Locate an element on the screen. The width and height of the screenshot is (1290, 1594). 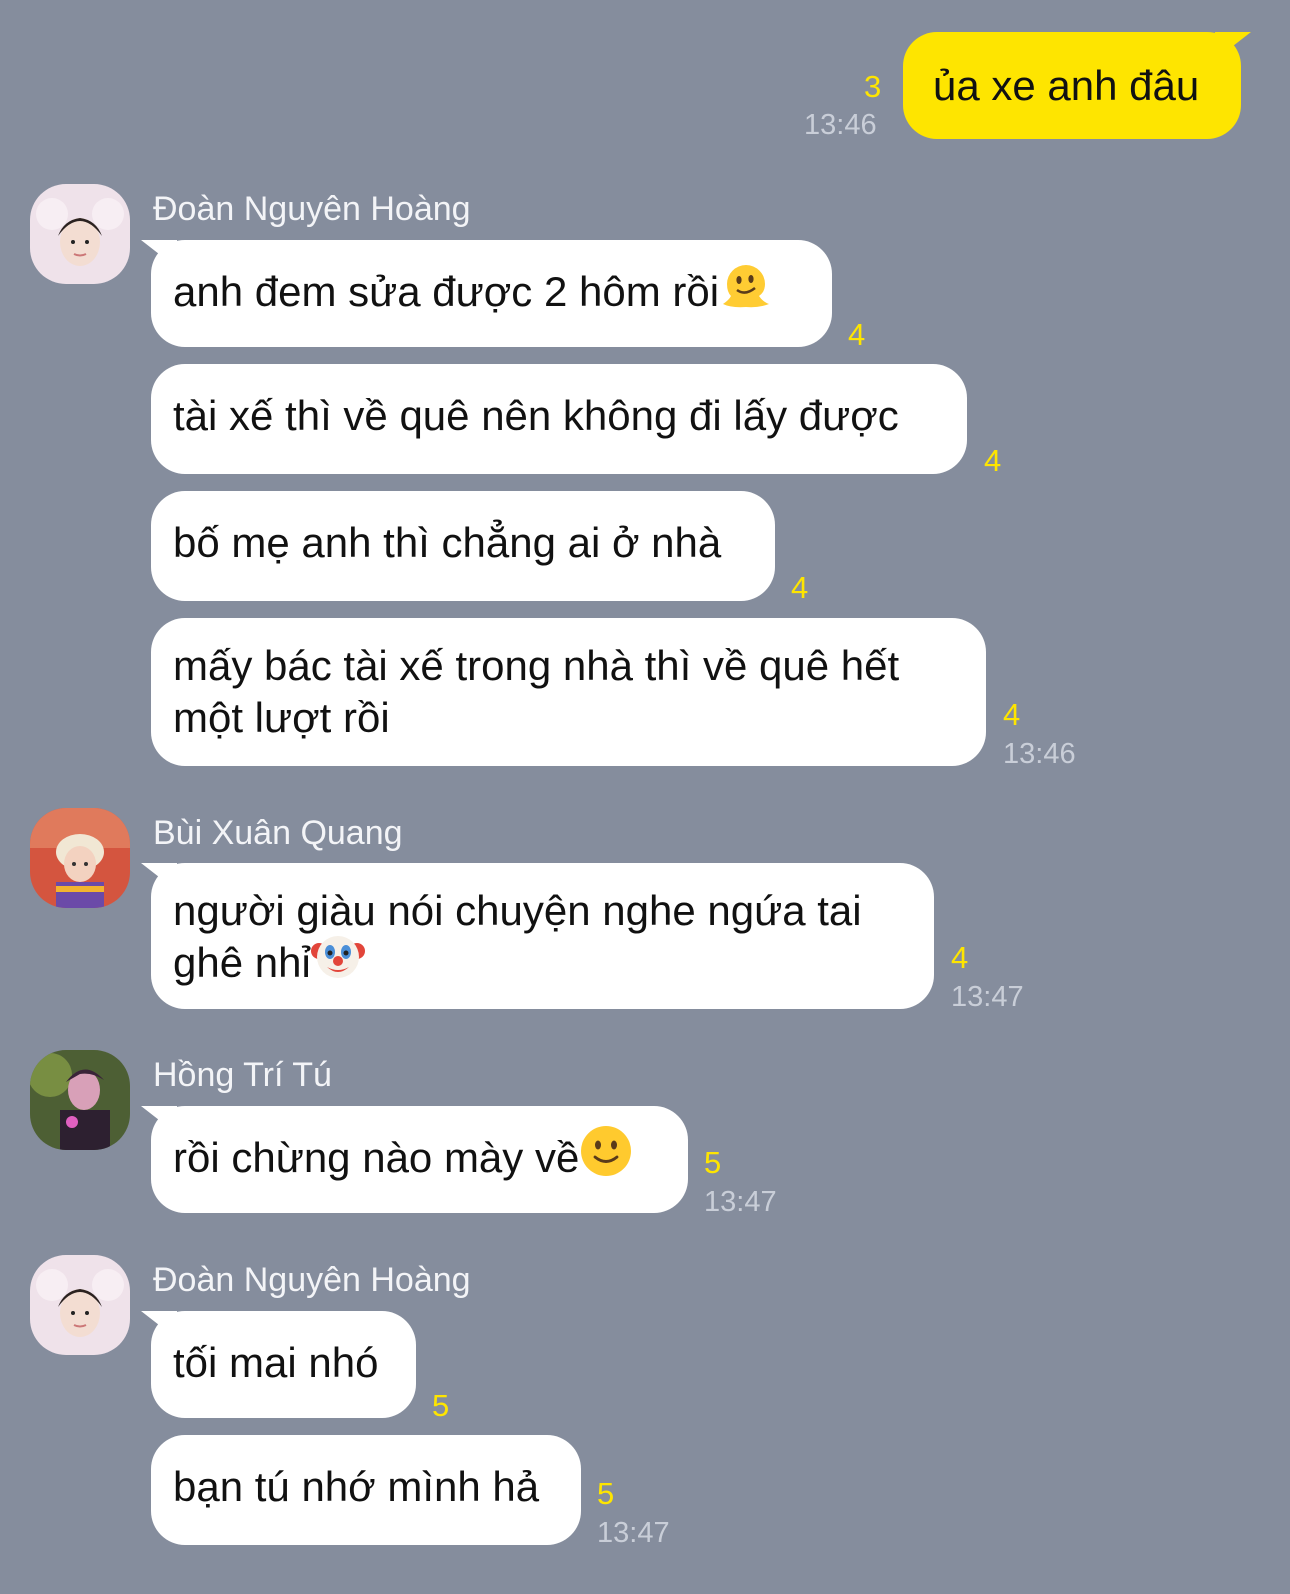
my-message-bubble: ủa xe anh đâu is located at coordinates (1072, 85).